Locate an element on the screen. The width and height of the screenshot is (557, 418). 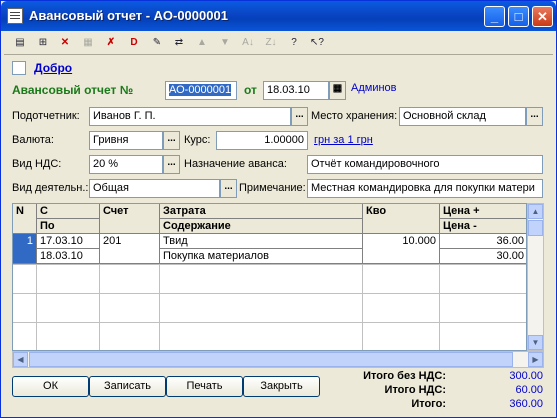
naznachenie-label: Назначение аванса: is located at coordinates (235, 164).